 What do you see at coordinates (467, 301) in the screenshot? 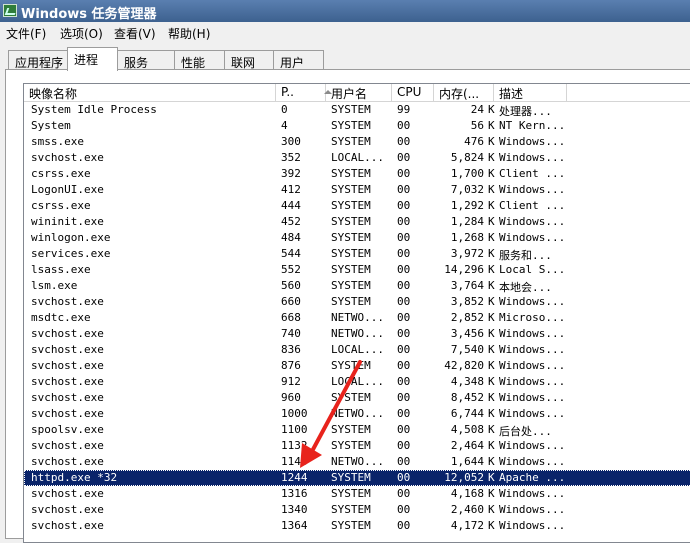
I see `cell-mem: 3,852` at bounding box center [467, 301].